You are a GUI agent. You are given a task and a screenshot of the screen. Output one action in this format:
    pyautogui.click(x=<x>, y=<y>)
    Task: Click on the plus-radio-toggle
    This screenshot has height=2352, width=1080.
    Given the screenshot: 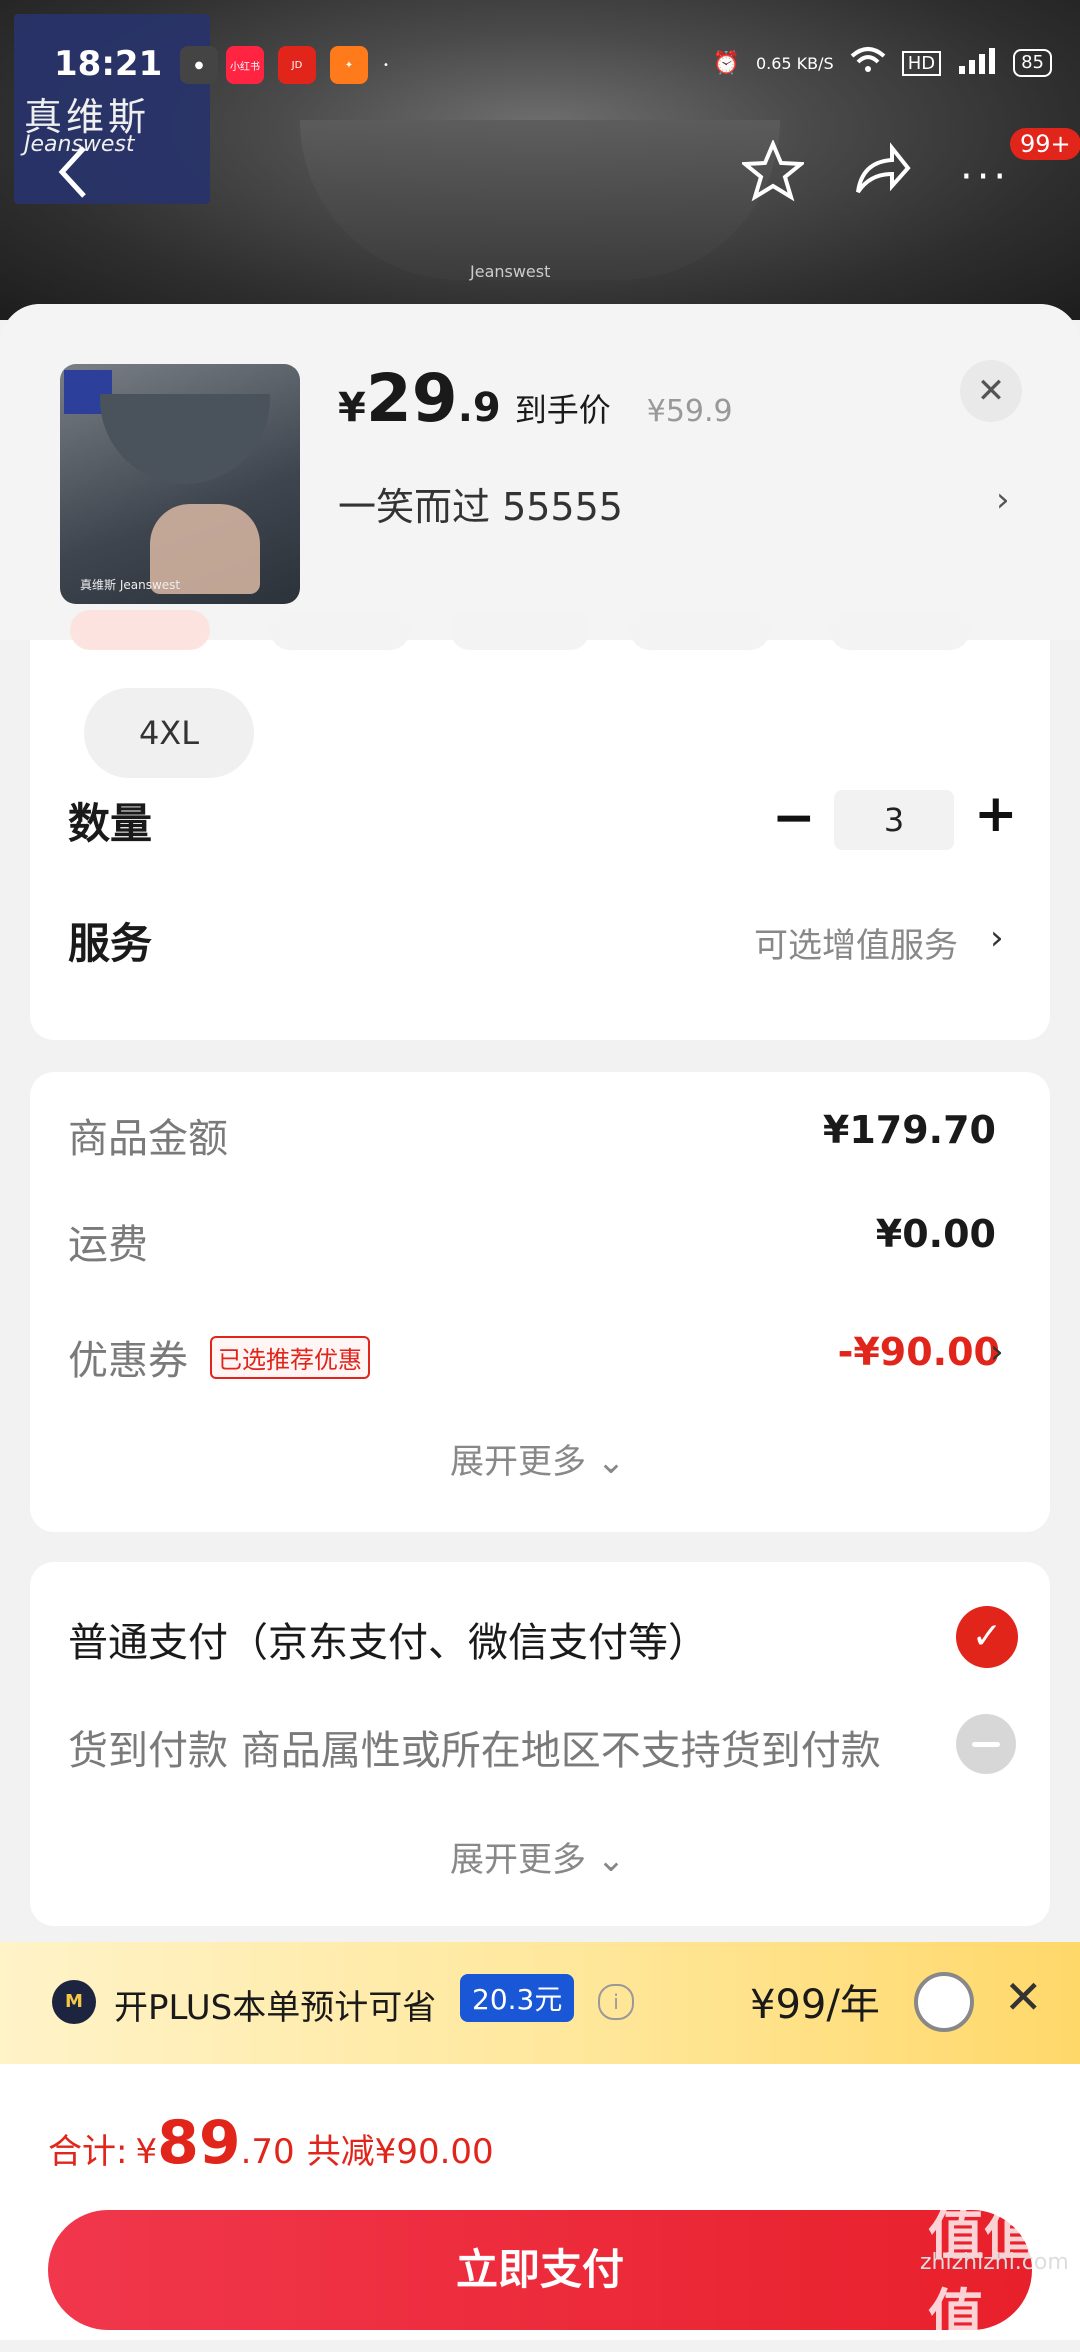 What is the action you would take?
    pyautogui.click(x=944, y=2002)
    